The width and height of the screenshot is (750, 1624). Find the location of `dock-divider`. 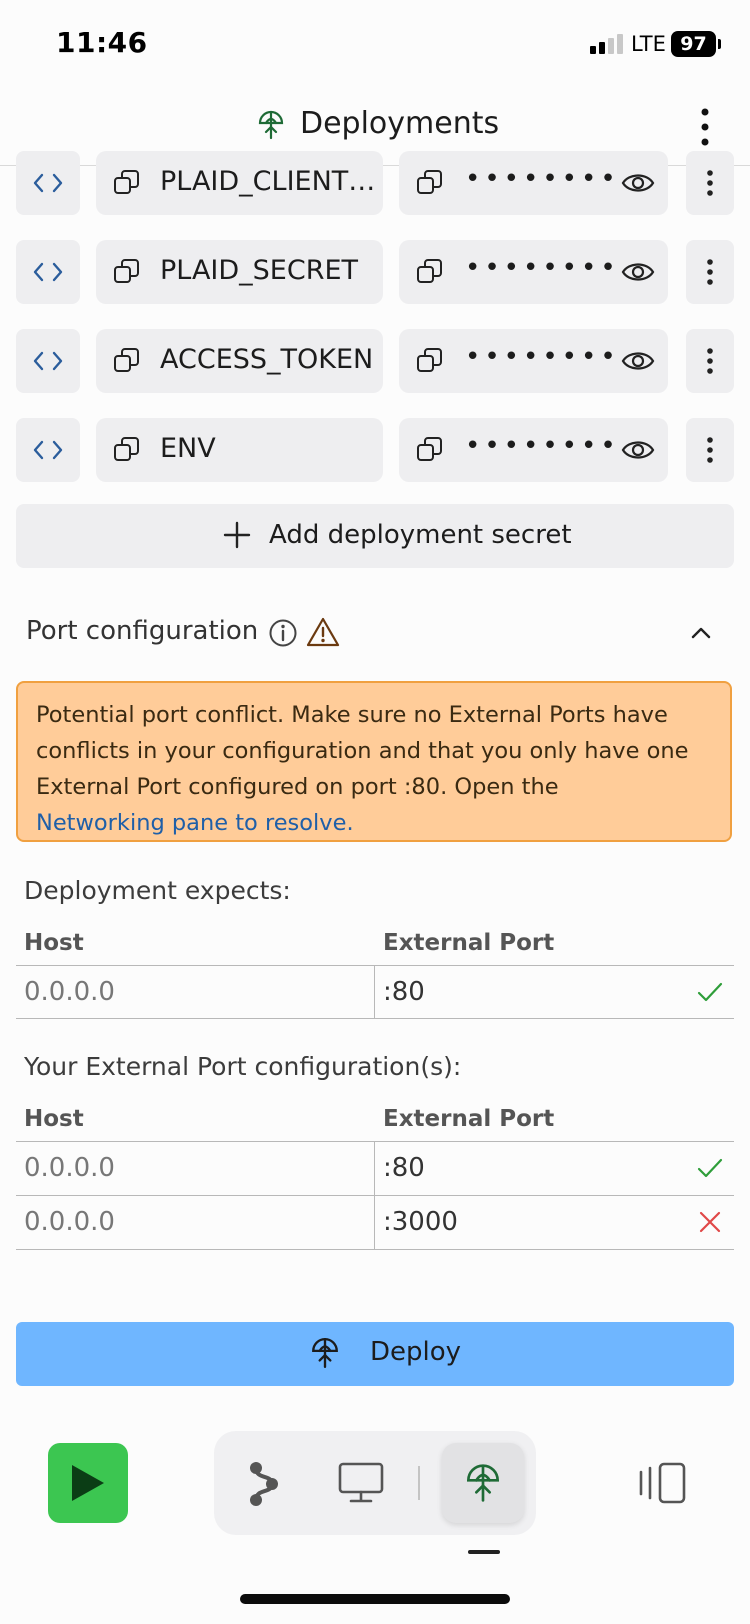

dock-divider is located at coordinates (419, 1483).